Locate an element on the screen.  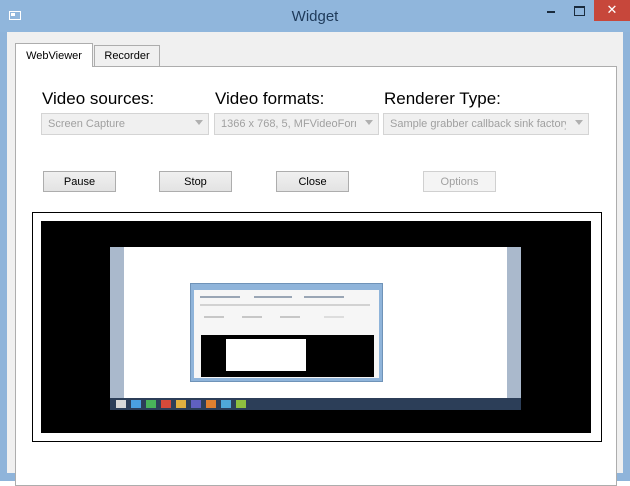
tab-recorder: Recorder is located at coordinates (127, 55).